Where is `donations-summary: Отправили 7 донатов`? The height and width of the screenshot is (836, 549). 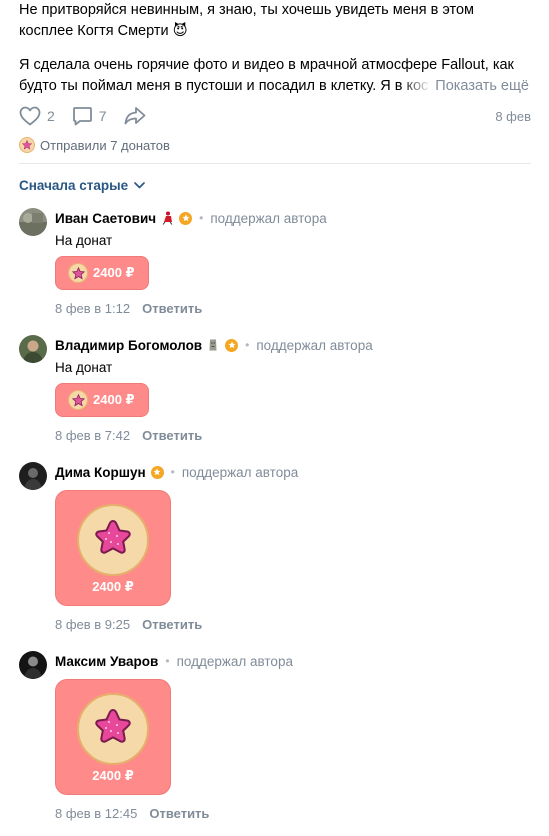 donations-summary: Отправили 7 донатов is located at coordinates (94, 145).